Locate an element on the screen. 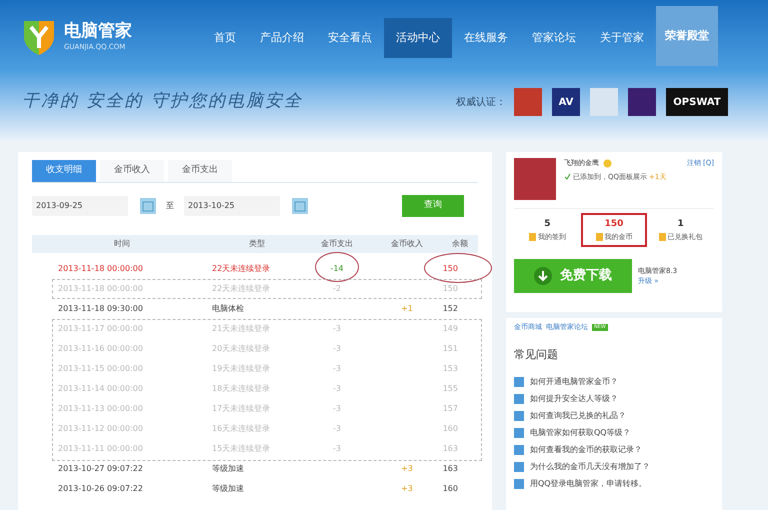 The height and width of the screenshot is (510, 768). table-cell-text: 2013-11-15 00:00:00 is located at coordinates (100, 369).